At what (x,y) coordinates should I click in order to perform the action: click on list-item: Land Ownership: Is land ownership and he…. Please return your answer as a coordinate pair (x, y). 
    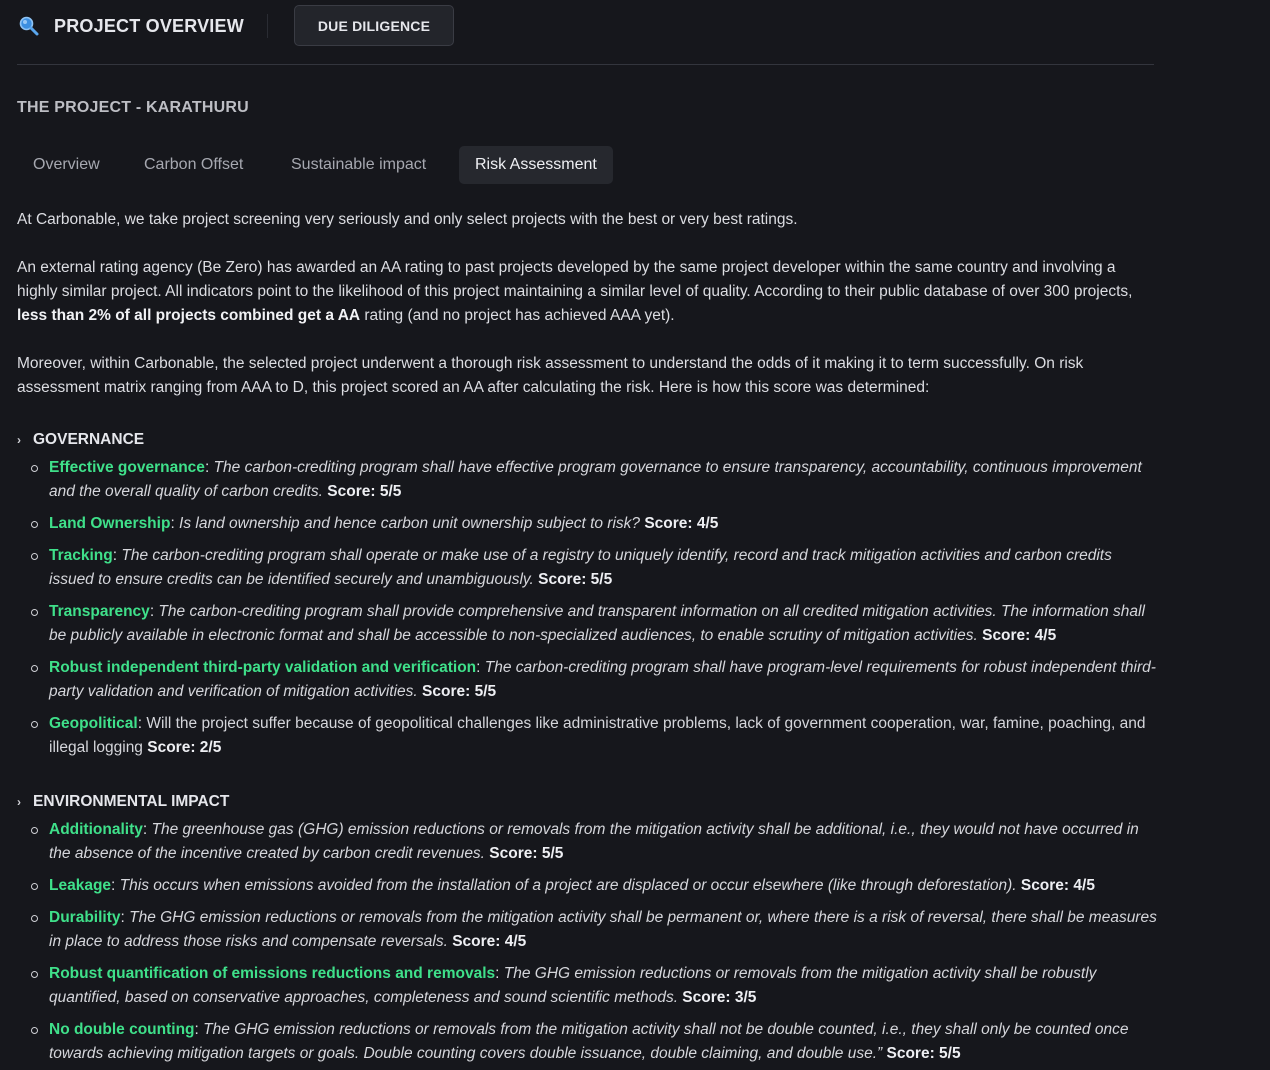
    Looking at the image, I should click on (587, 524).